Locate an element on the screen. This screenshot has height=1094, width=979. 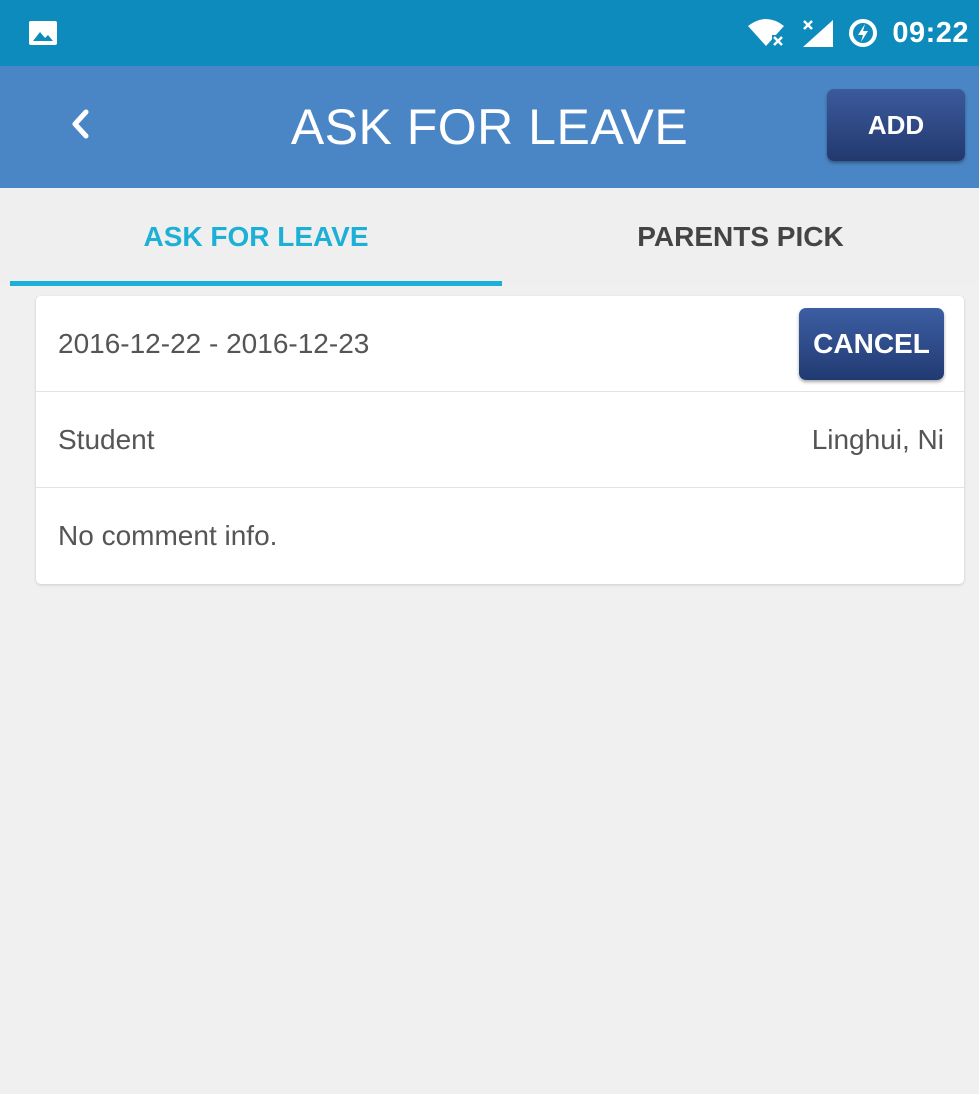
status-time: 09:22 is located at coordinates (930, 32).